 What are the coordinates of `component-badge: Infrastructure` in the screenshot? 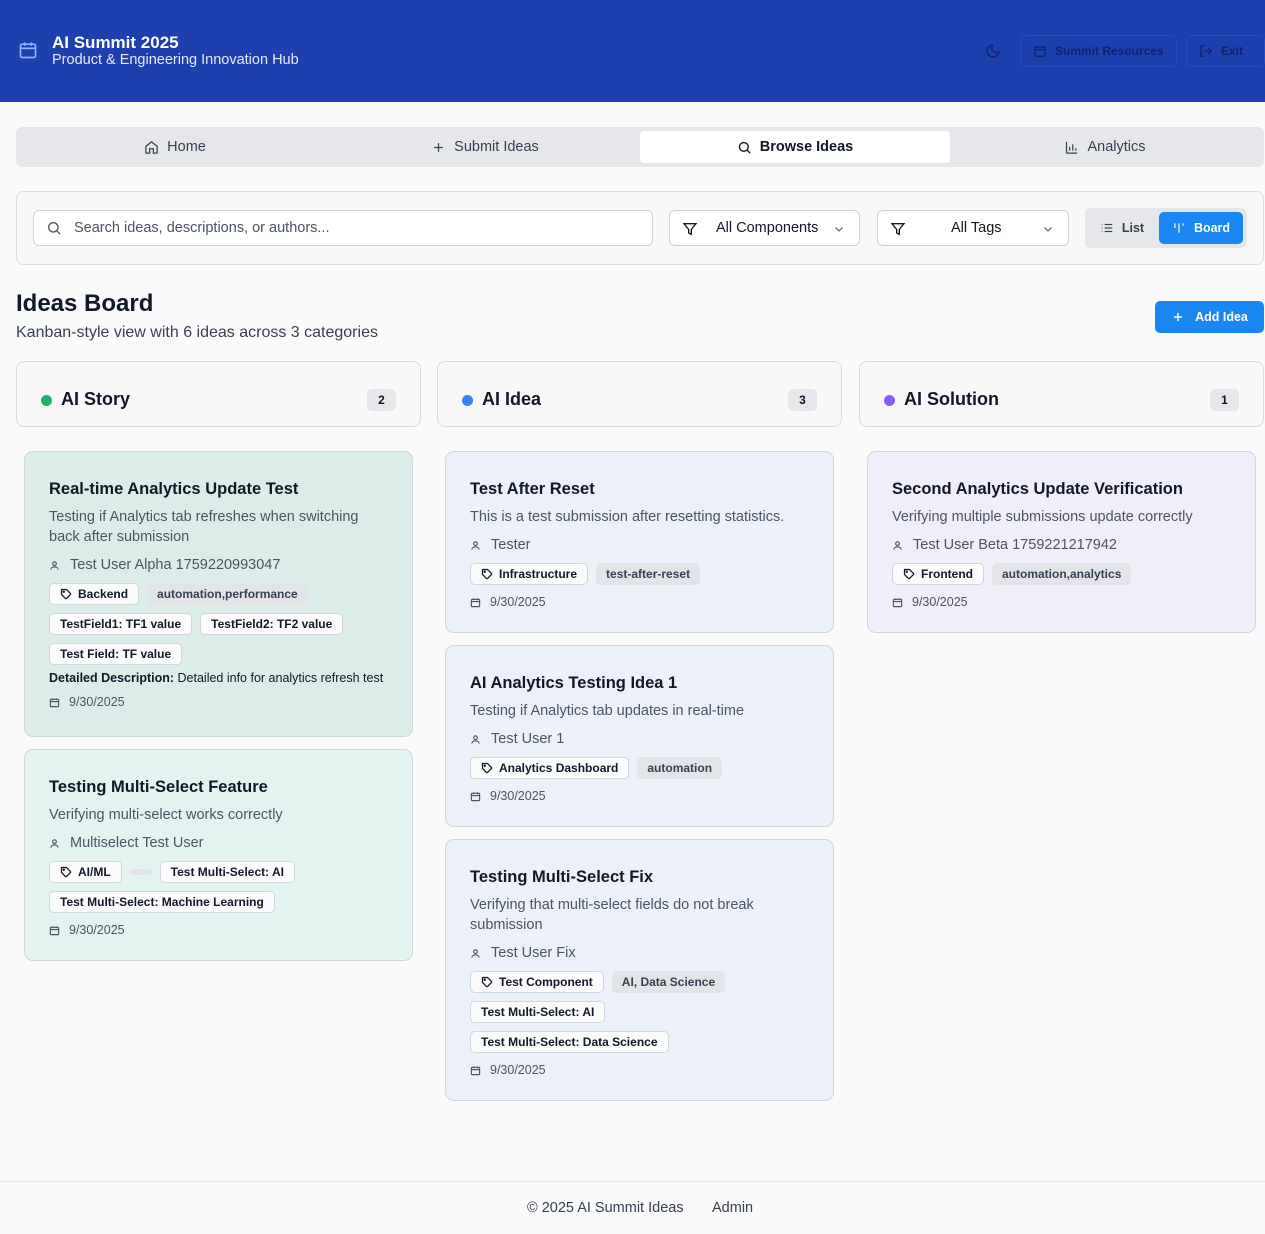 It's located at (529, 574).